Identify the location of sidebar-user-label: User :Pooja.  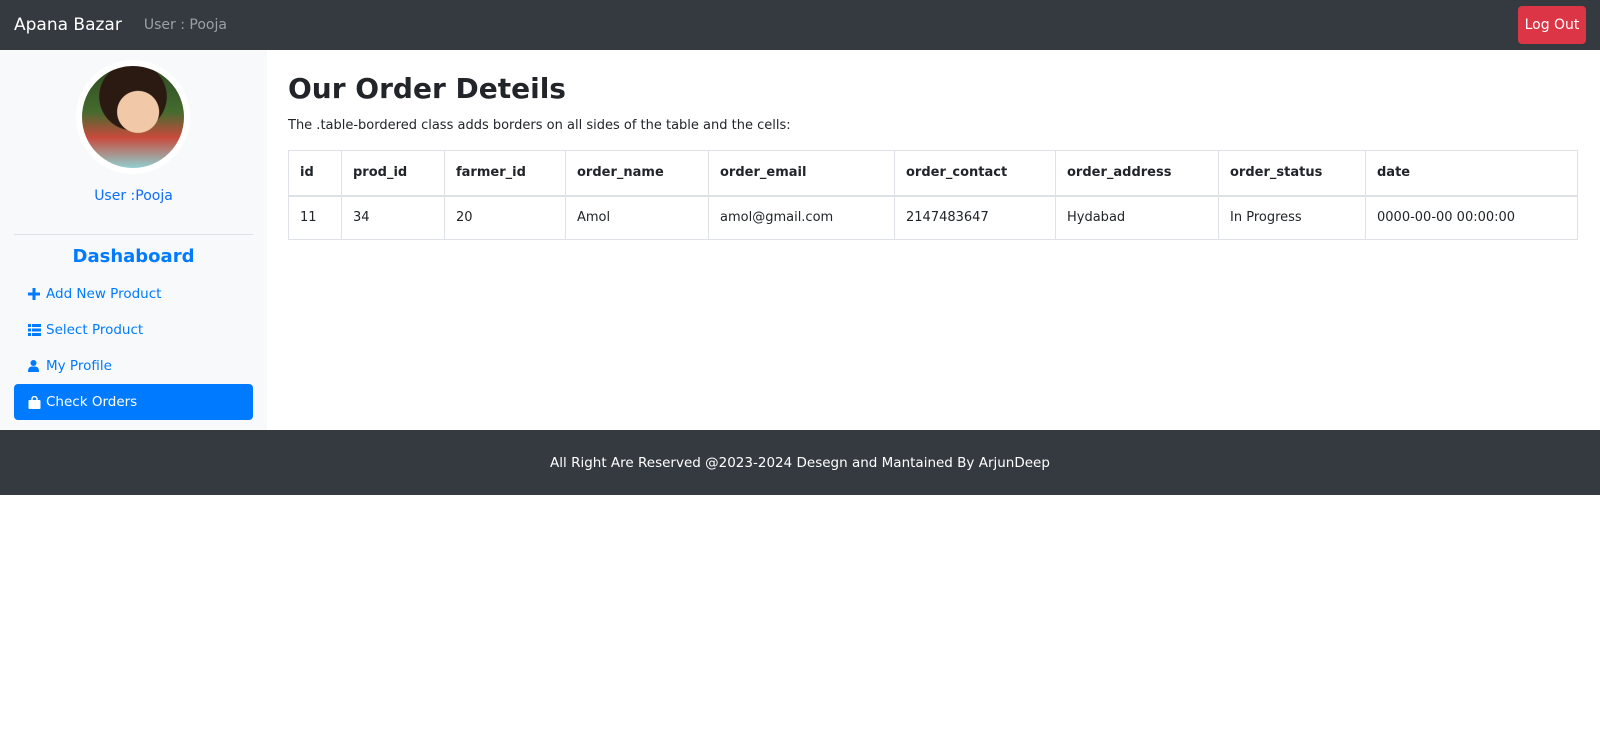
(133, 196).